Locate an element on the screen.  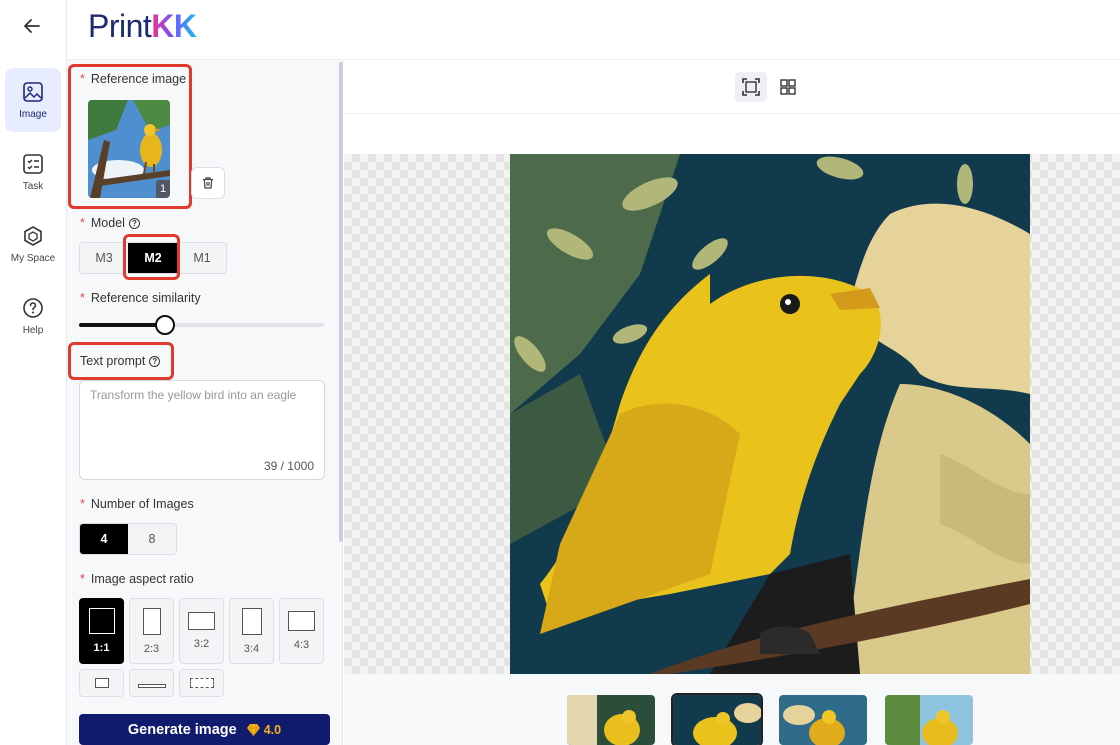
credit-cost: 4.0 is located at coordinates (263, 730).